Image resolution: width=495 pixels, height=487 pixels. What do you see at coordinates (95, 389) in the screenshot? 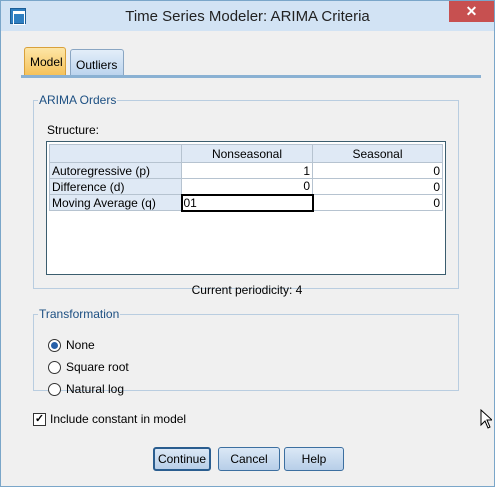
I see `radio-natural-log-label: Natural log` at bounding box center [95, 389].